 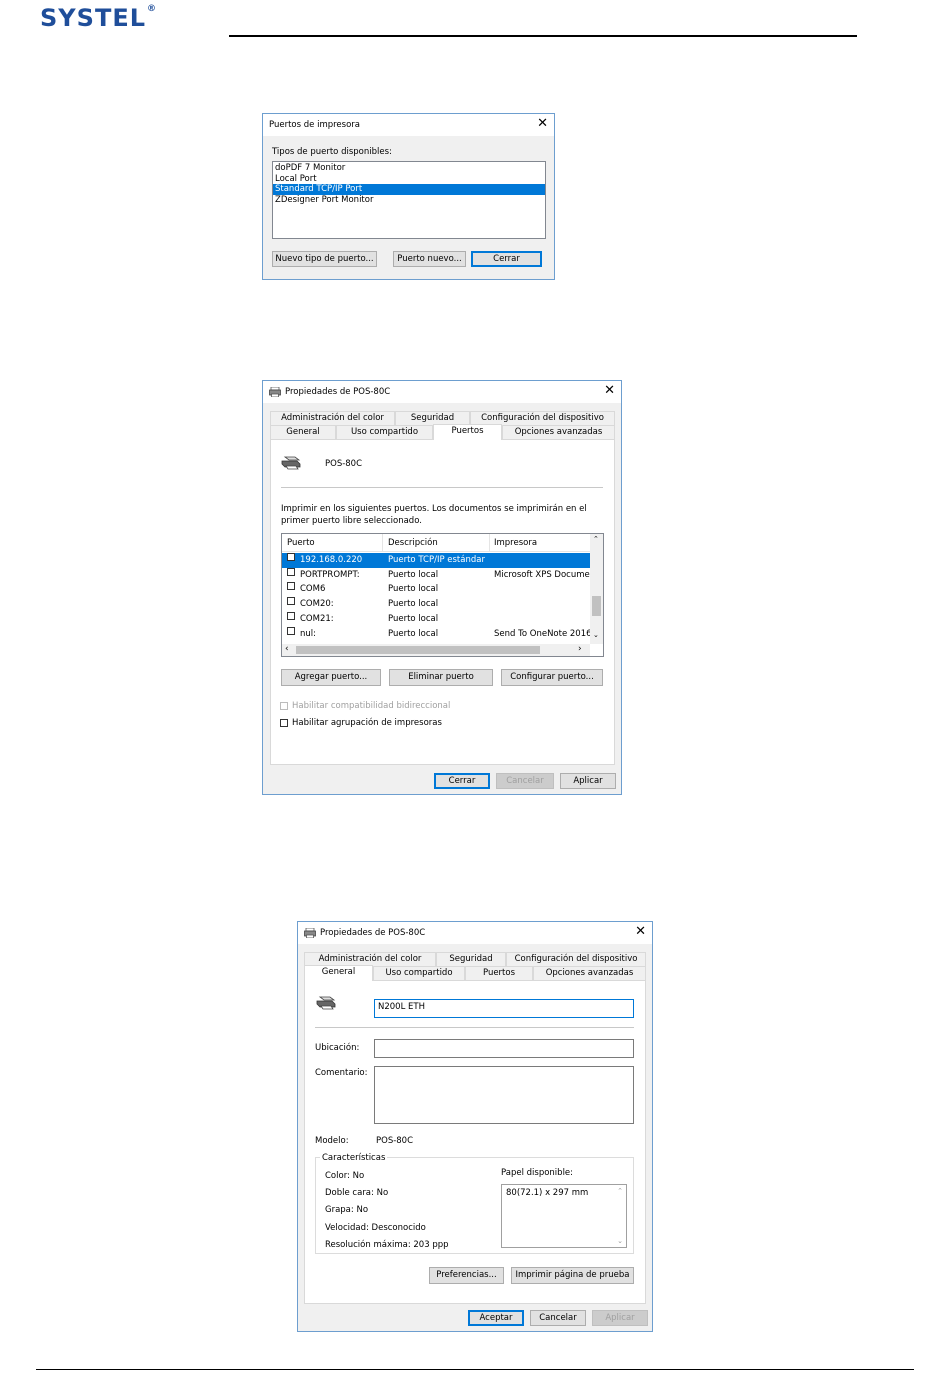 What do you see at coordinates (287, 649) in the screenshot?
I see `scroll-left-icon: ‹` at bounding box center [287, 649].